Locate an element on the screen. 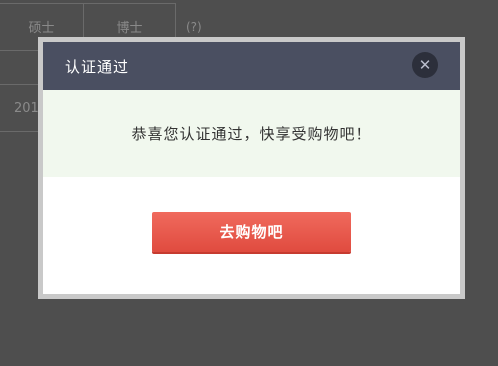 The width and height of the screenshot is (498, 366). success-message: 恭喜您认证通过，快享受购物吧！ is located at coordinates (251, 134).